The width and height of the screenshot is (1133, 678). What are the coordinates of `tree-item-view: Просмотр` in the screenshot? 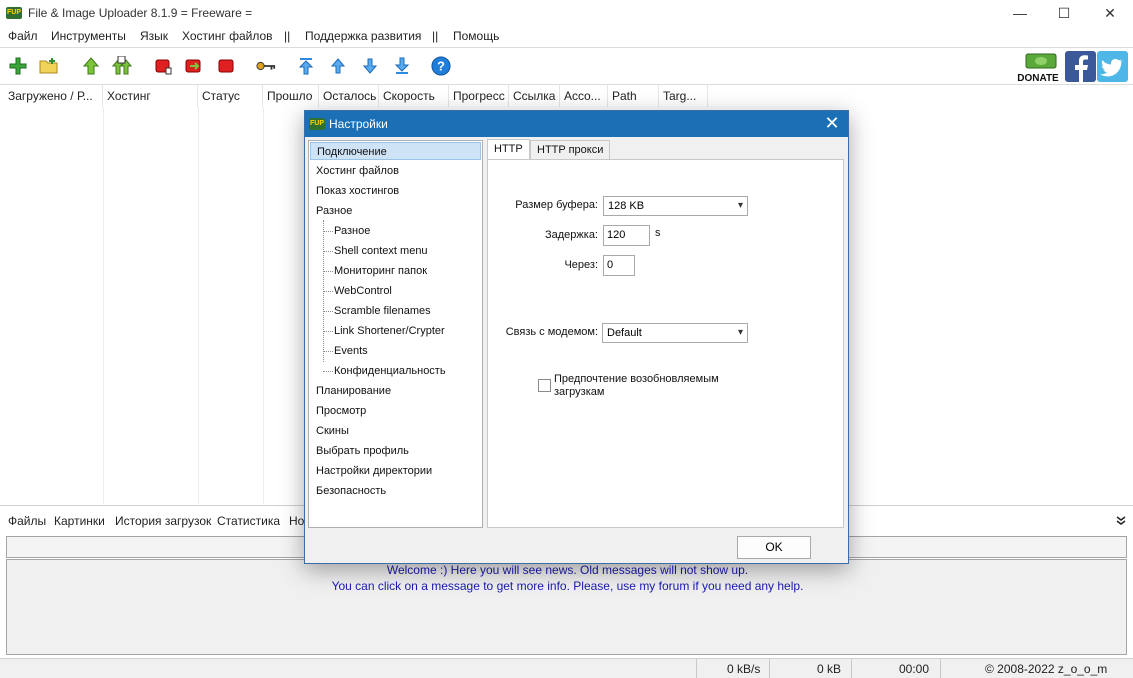 It's located at (341, 411).